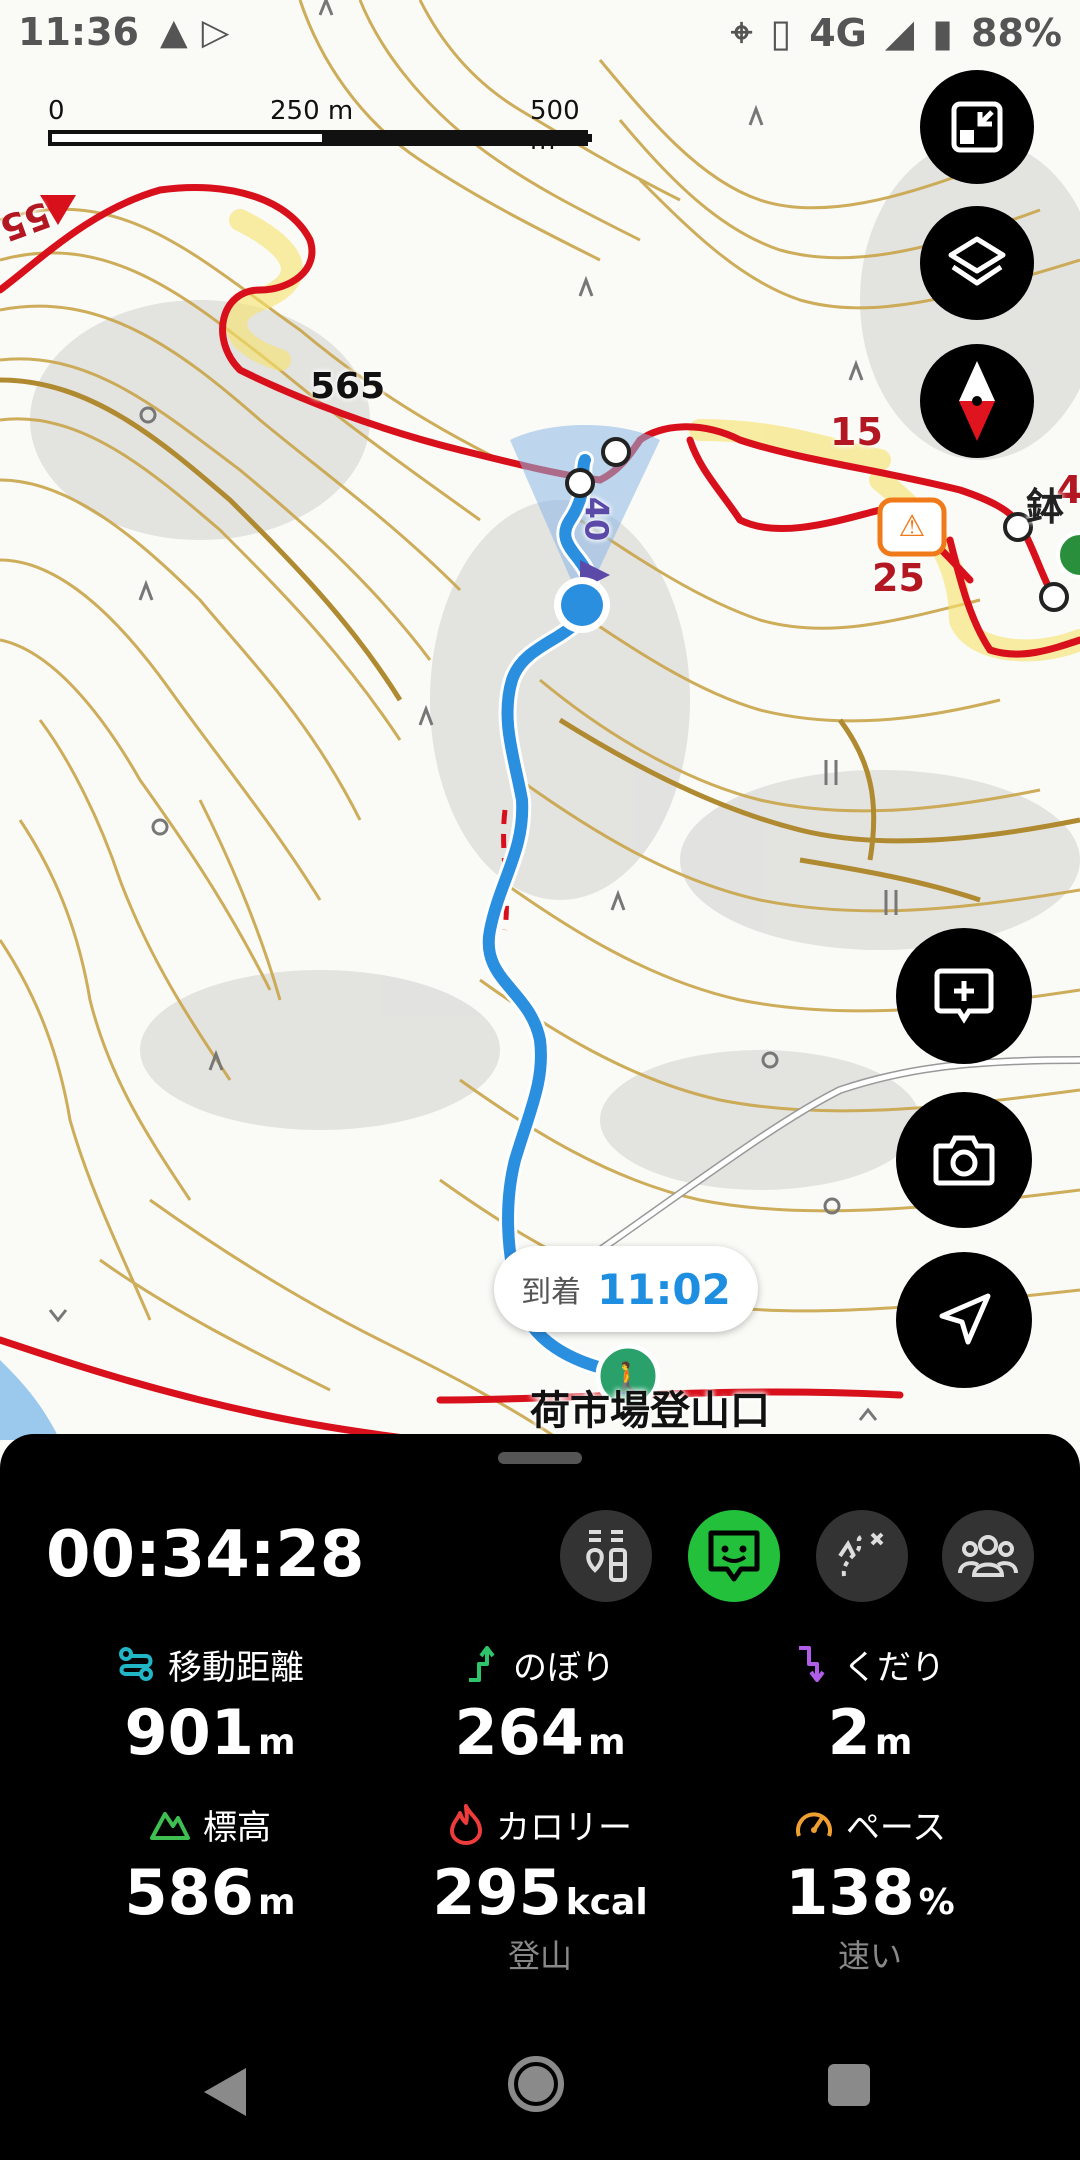 This screenshot has height=2160, width=1080. What do you see at coordinates (312, 111) in the screenshot?
I see `scale-mid: 250 m` at bounding box center [312, 111].